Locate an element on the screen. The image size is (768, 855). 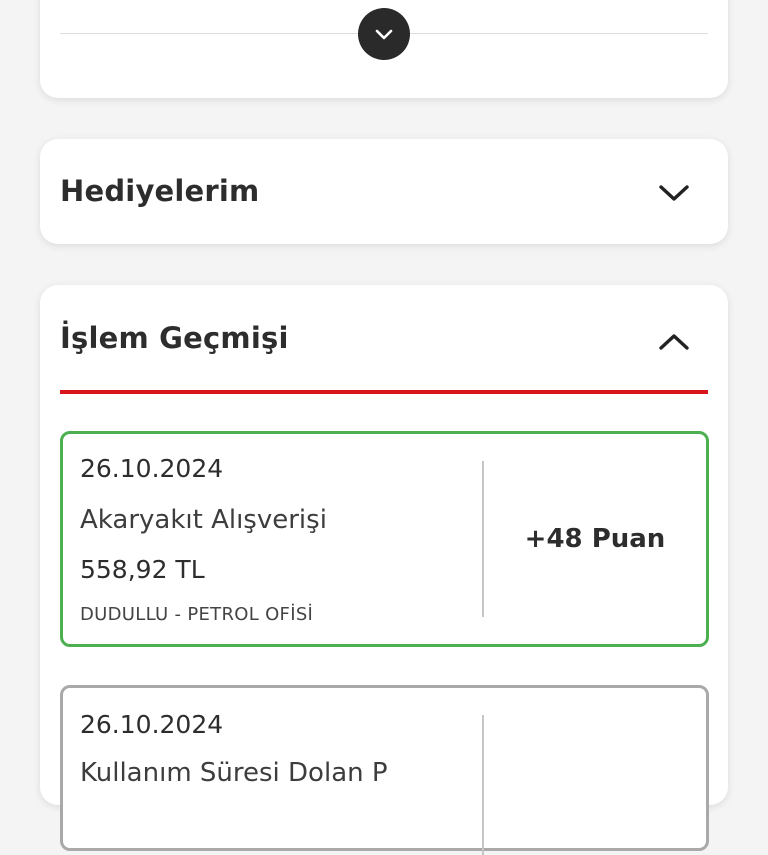
transaction-description: Akaryakıt Alışverişi is located at coordinates (203, 520).